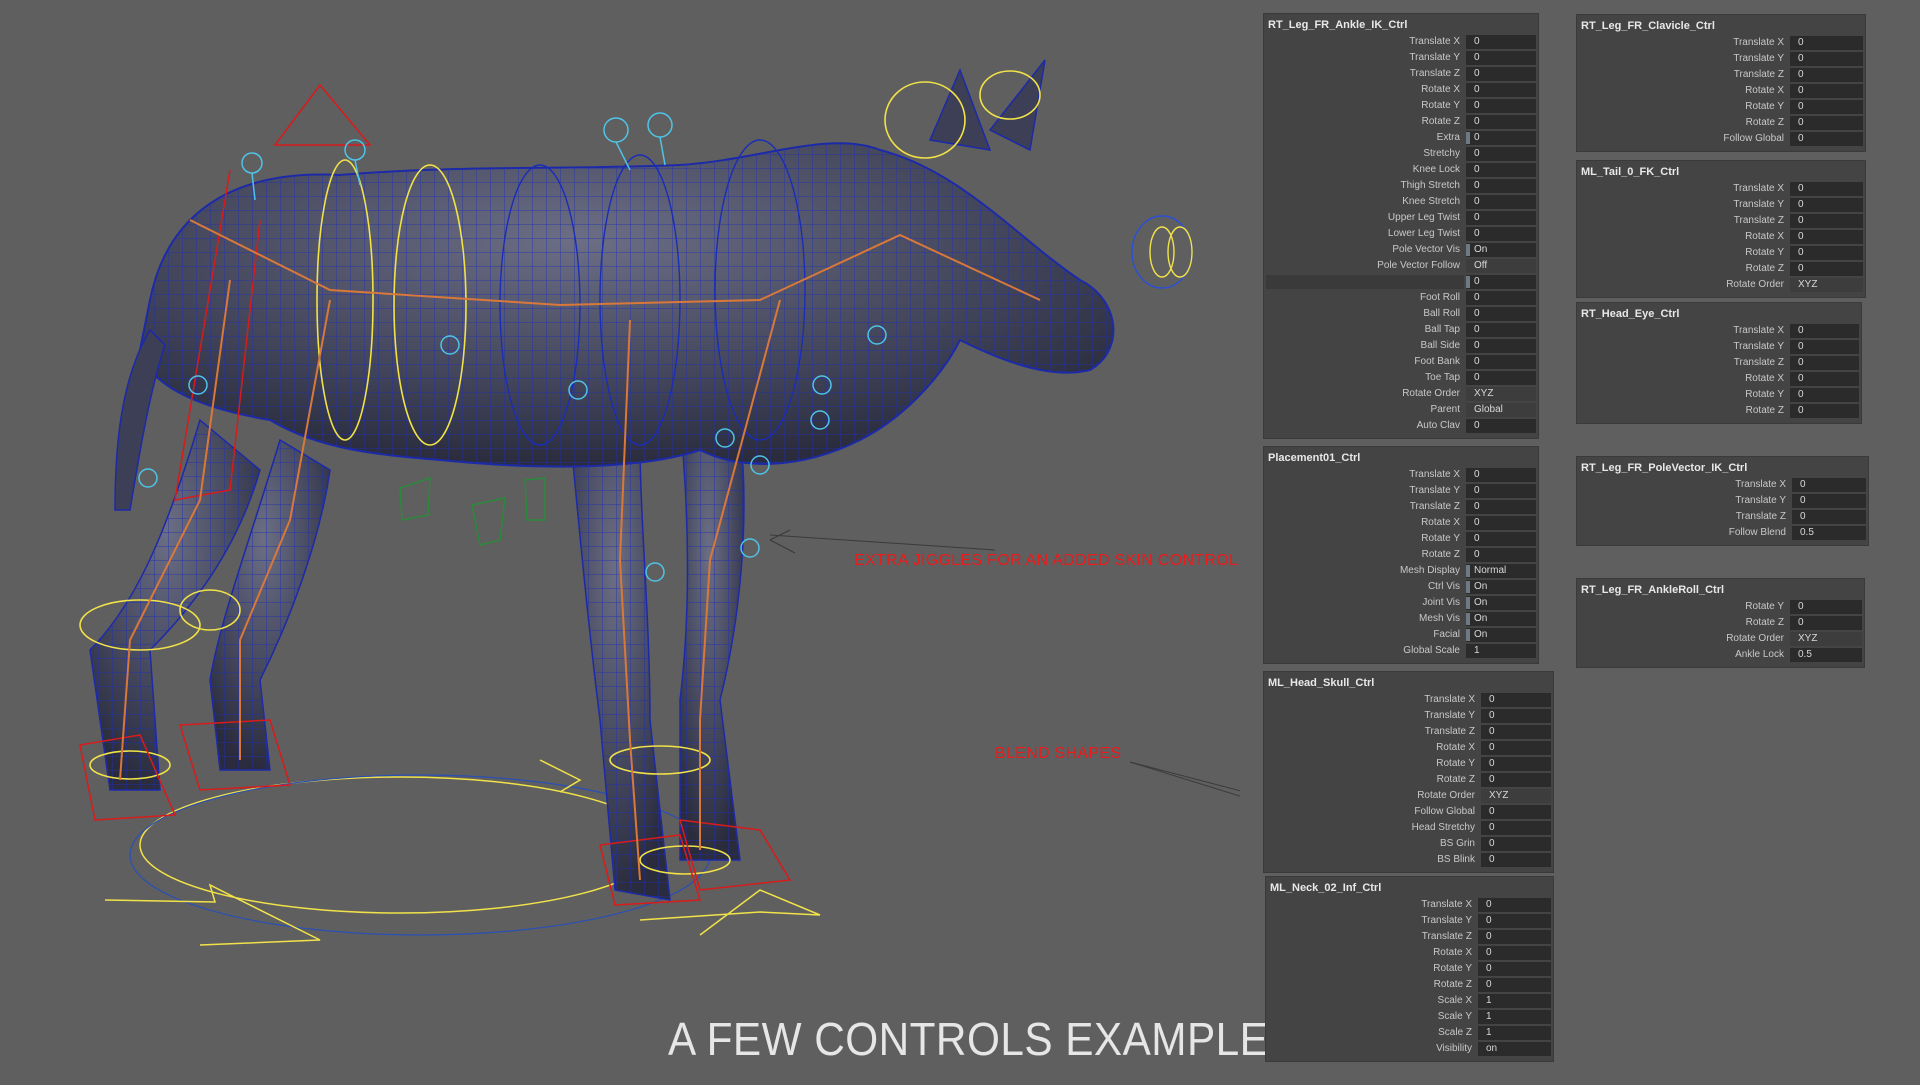  Describe the element at coordinates (1501, 571) in the screenshot. I see `channel-value-field: Normal` at that location.